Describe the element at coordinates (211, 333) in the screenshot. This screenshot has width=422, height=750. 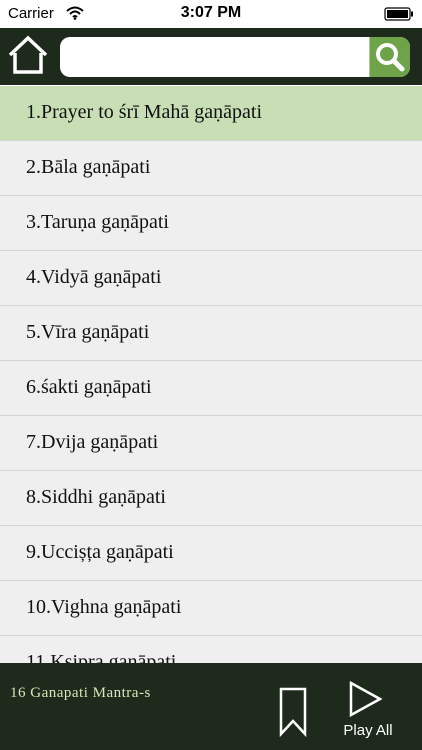
I see `list-item: 5.Vīra gaṇāpati` at that location.